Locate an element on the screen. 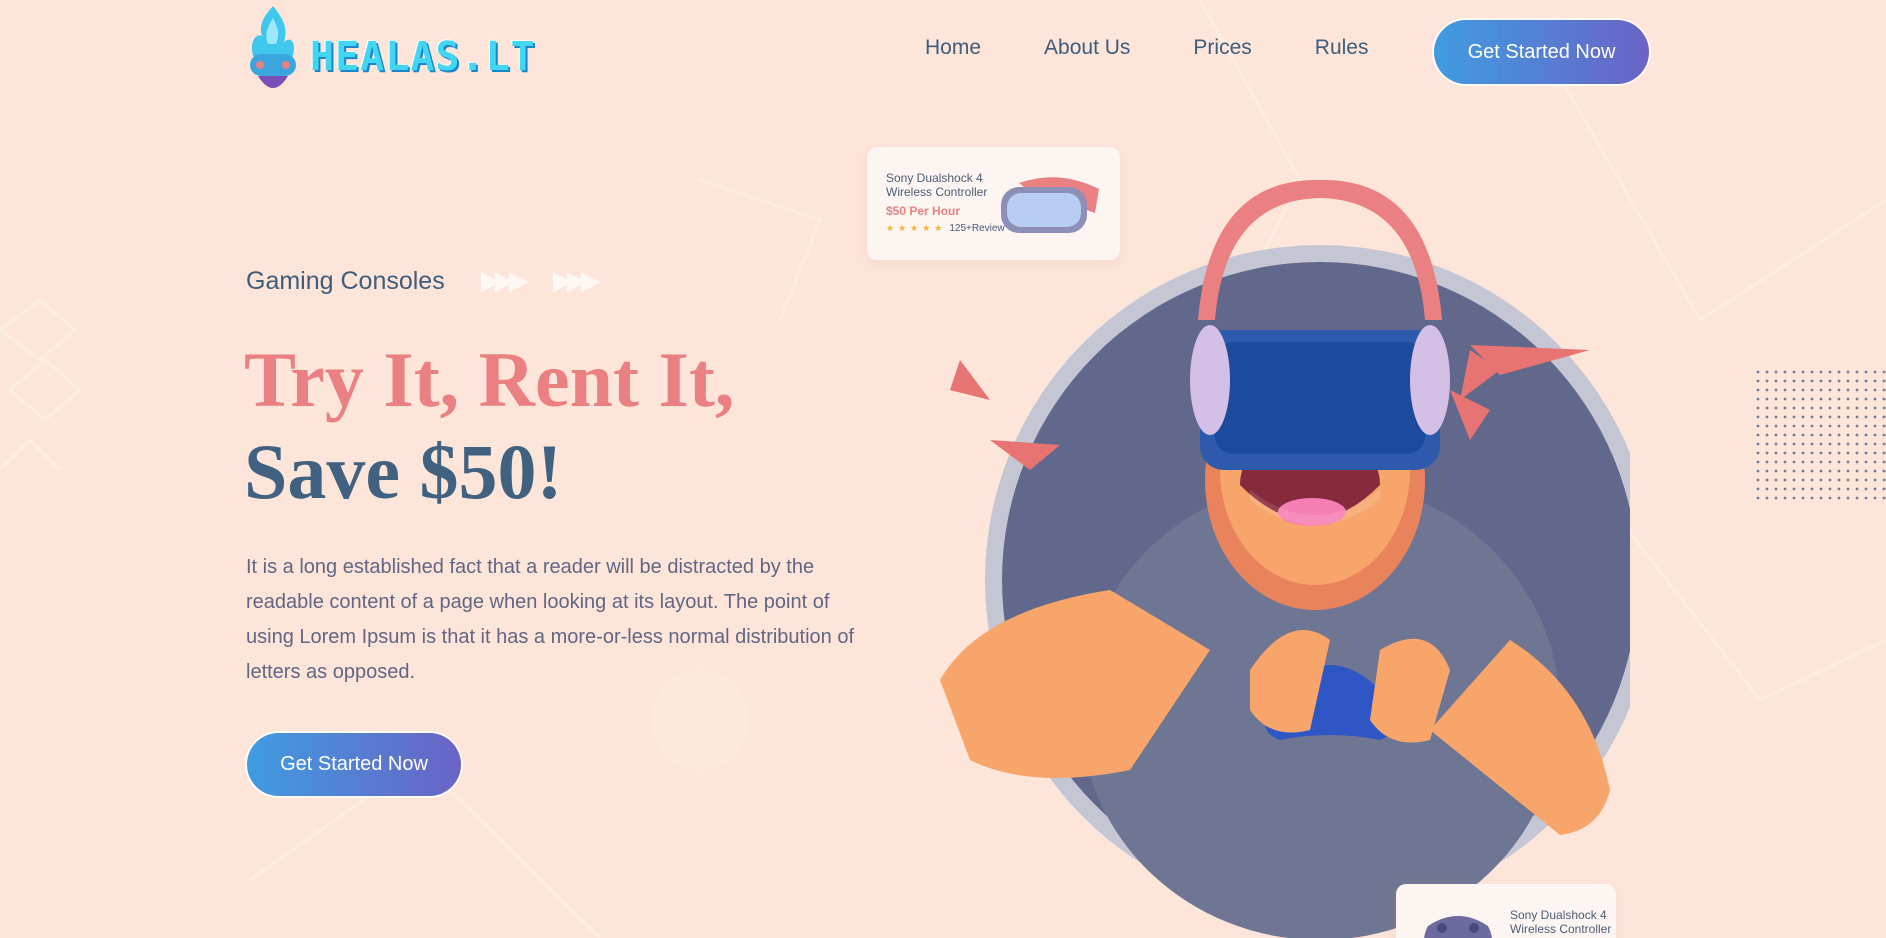 This screenshot has height=938, width=1886. brand-name: HEALAS.LT is located at coordinates (423, 57).